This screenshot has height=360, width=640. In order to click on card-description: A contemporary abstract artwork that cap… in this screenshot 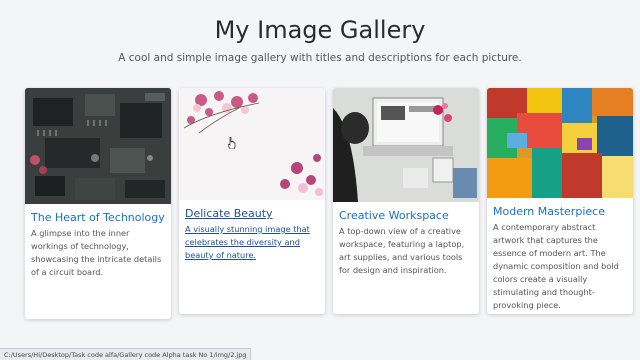, I will do `click(556, 266)`.